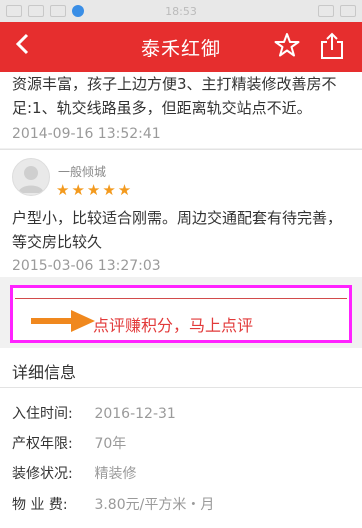 This screenshot has width=362, height=528. What do you see at coordinates (78, 11) in the screenshot?
I see `app-icon` at bounding box center [78, 11].